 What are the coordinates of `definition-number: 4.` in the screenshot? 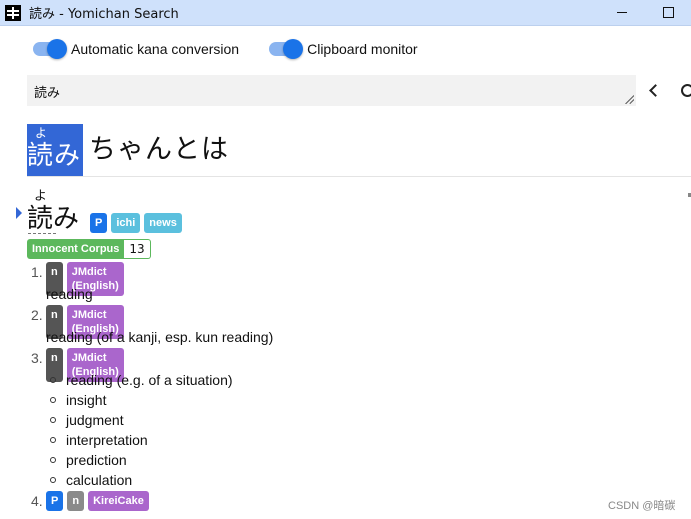 It's located at (37, 501).